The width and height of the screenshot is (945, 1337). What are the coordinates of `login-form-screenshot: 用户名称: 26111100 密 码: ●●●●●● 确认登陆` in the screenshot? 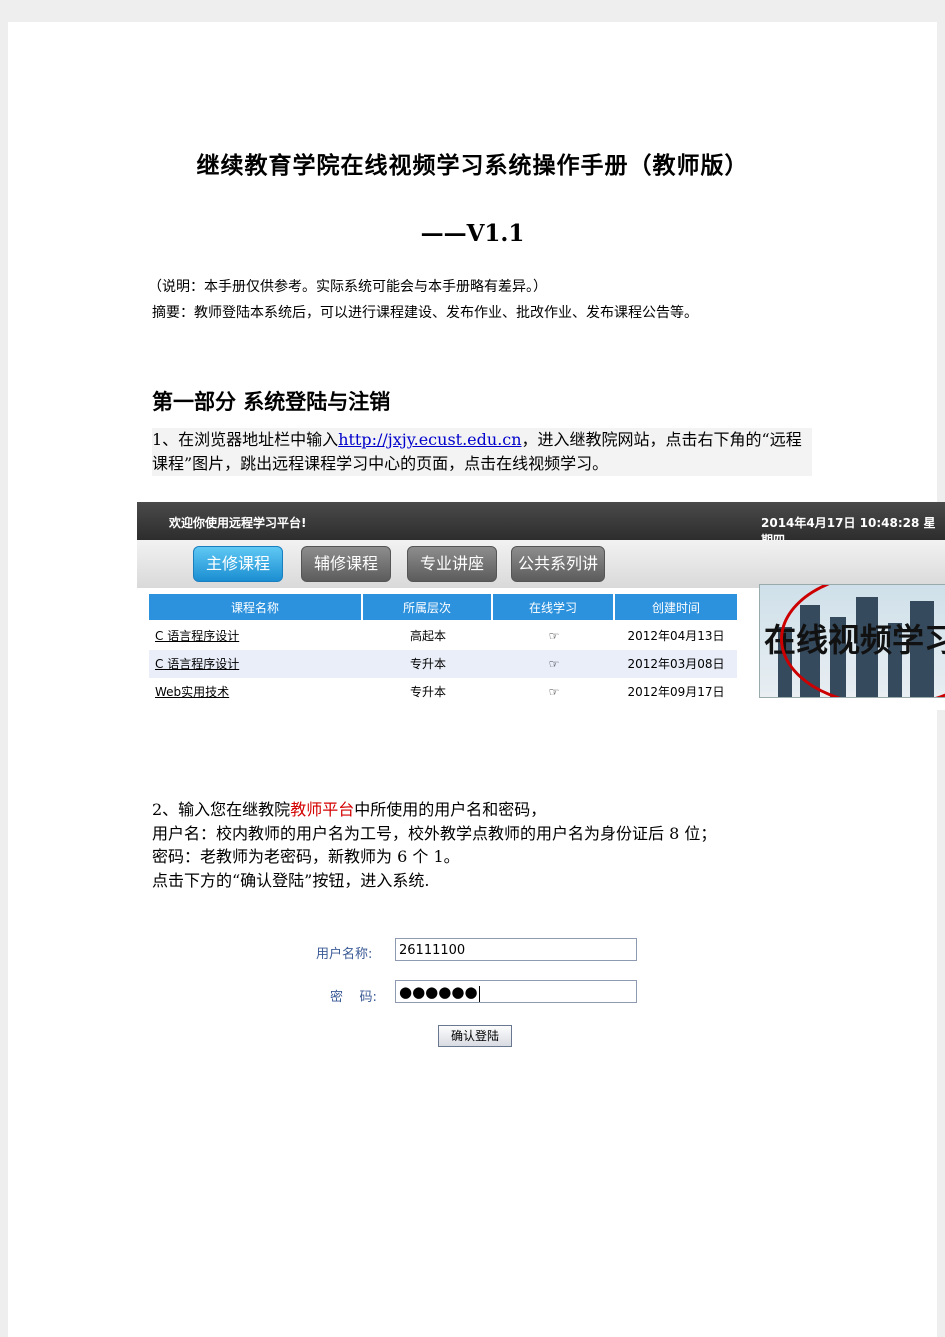 It's located at (480, 995).